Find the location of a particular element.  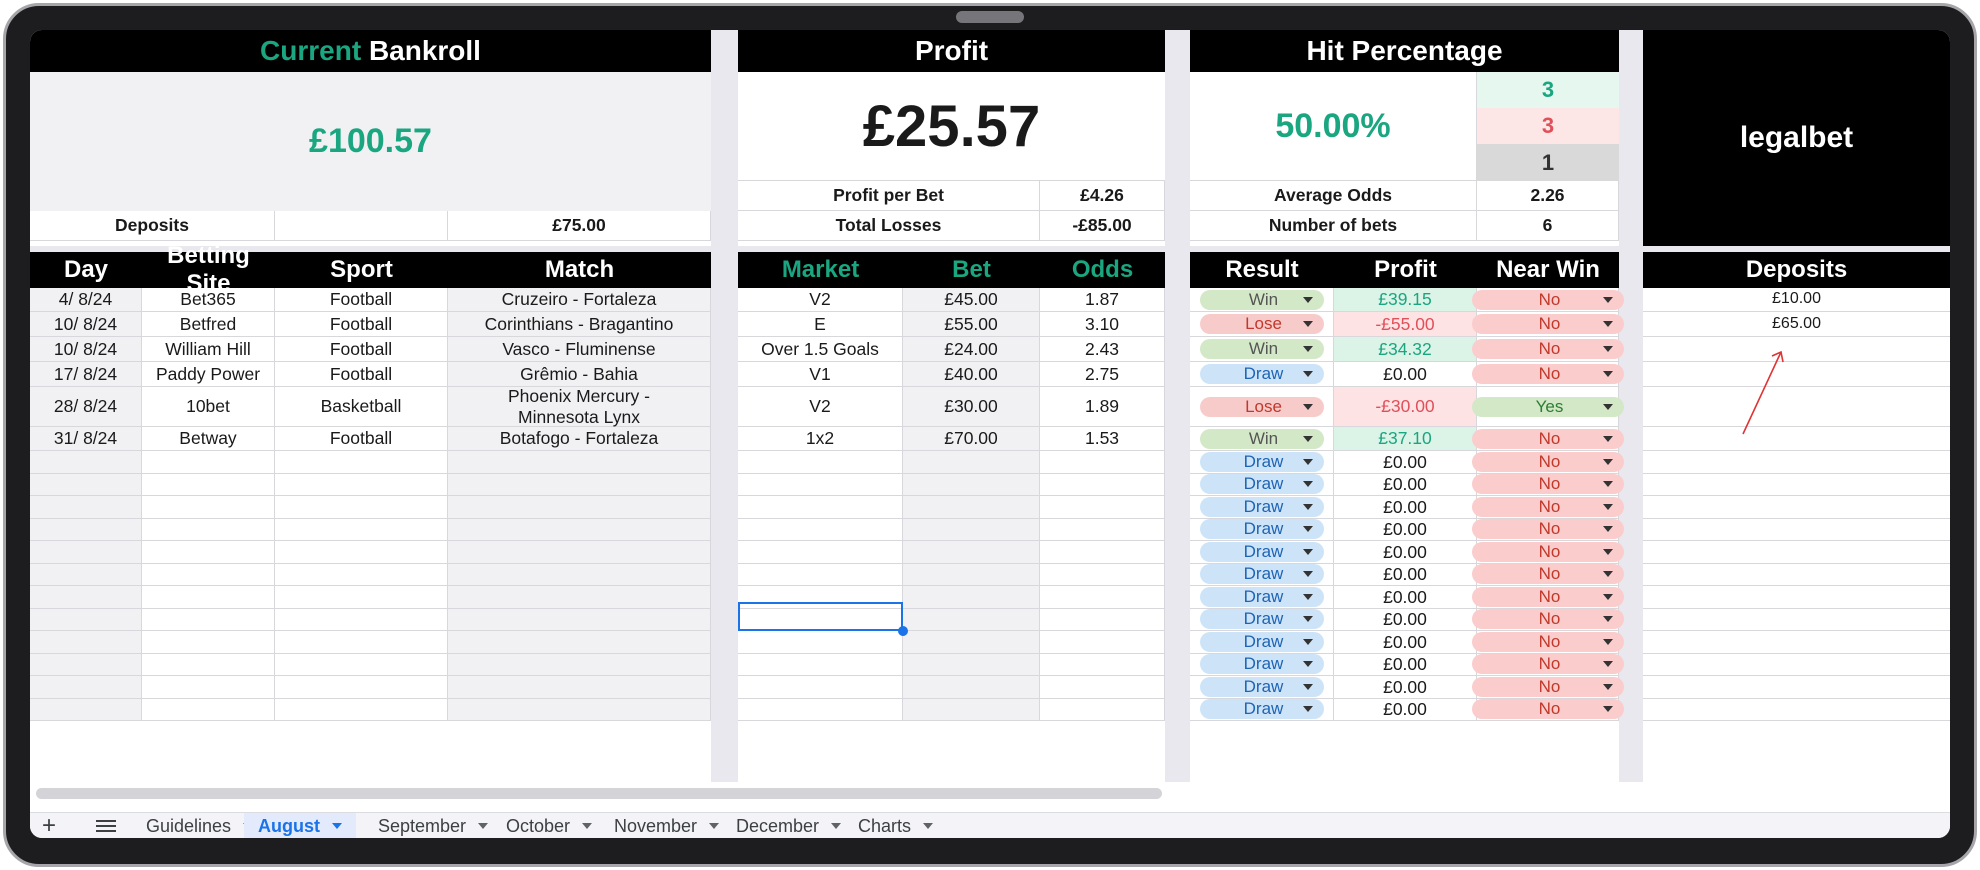

cell-near-win: Yes is located at coordinates (1547, 407).